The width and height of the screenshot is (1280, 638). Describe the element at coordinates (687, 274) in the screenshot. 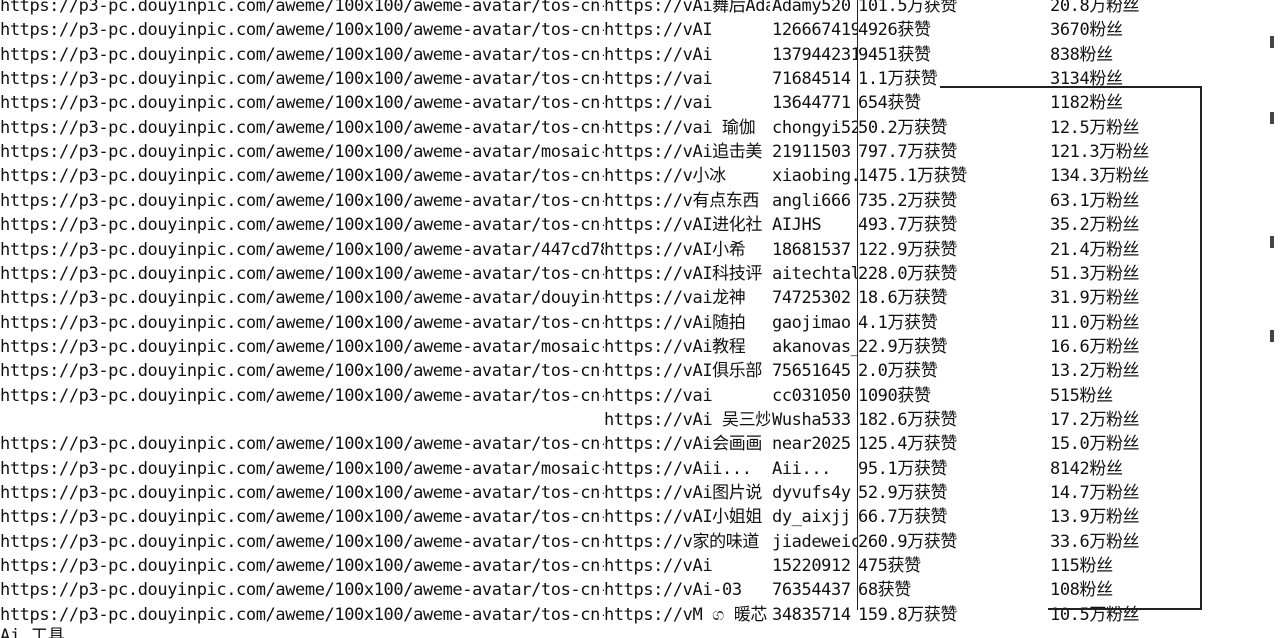

I see `profile-url-cell: https://vAI科技评` at that location.